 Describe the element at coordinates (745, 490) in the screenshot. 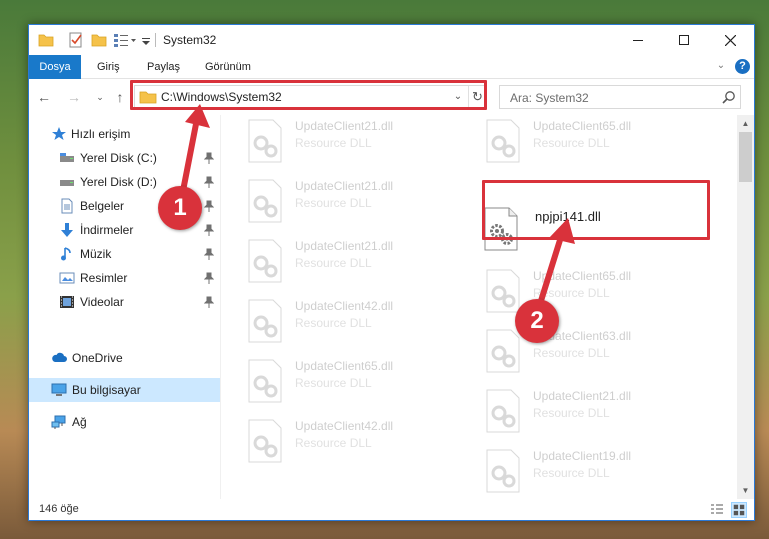

I see `scroll-down-button: ▼` at that location.